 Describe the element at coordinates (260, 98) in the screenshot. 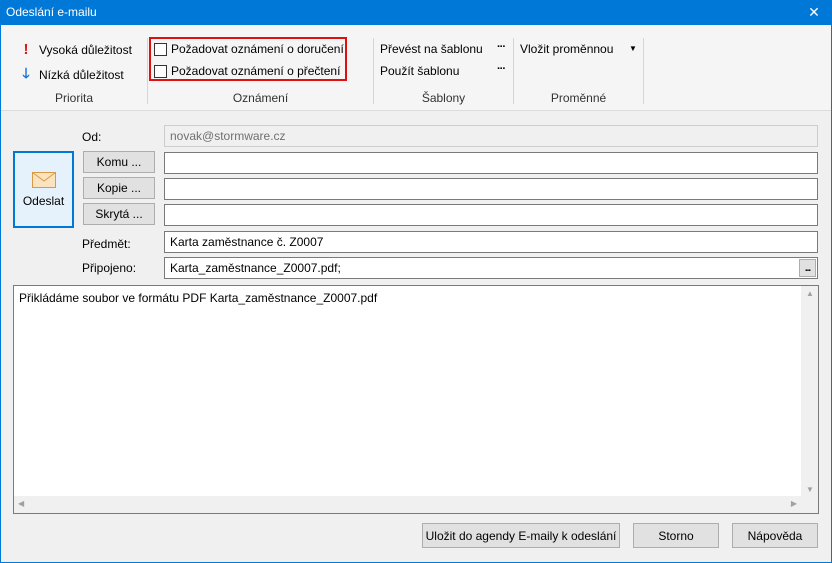

I see `notifications-group-label: Oznámení` at that location.